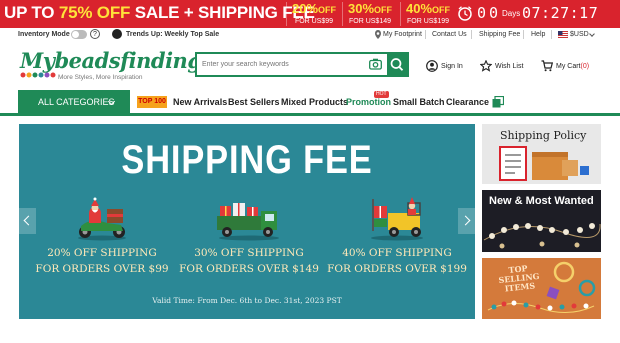 This screenshot has width=620, height=343. I want to click on logo-beads-icon, so click(38, 75).